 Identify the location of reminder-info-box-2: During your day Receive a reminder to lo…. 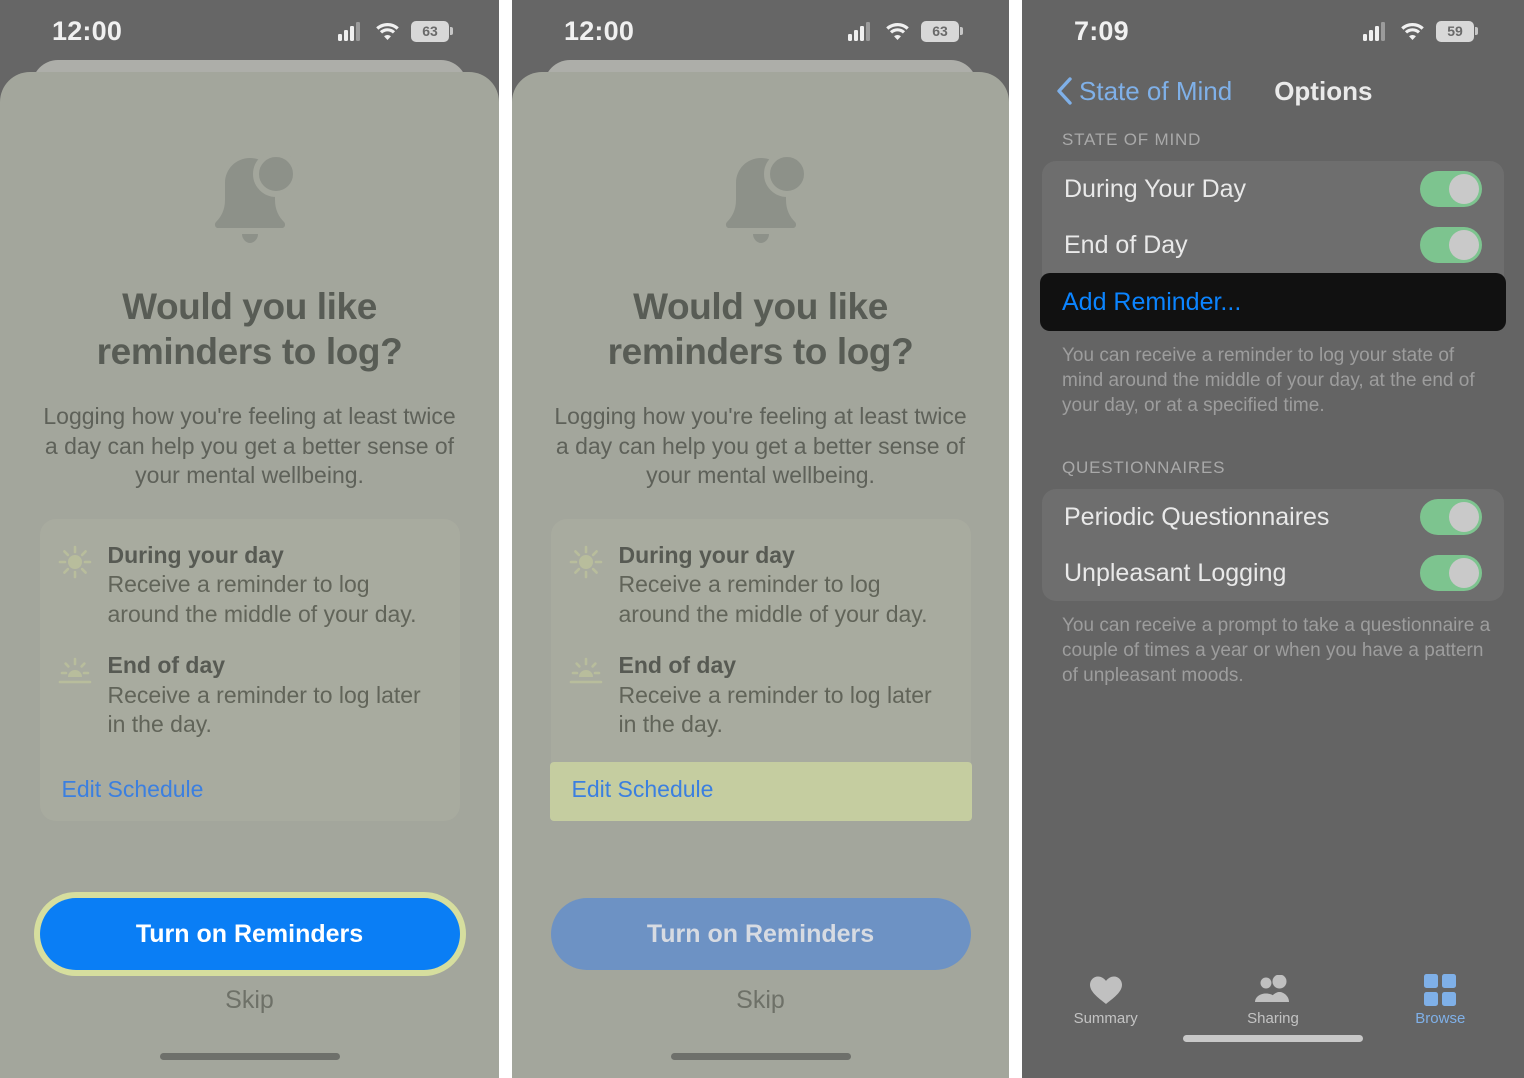
(760, 669).